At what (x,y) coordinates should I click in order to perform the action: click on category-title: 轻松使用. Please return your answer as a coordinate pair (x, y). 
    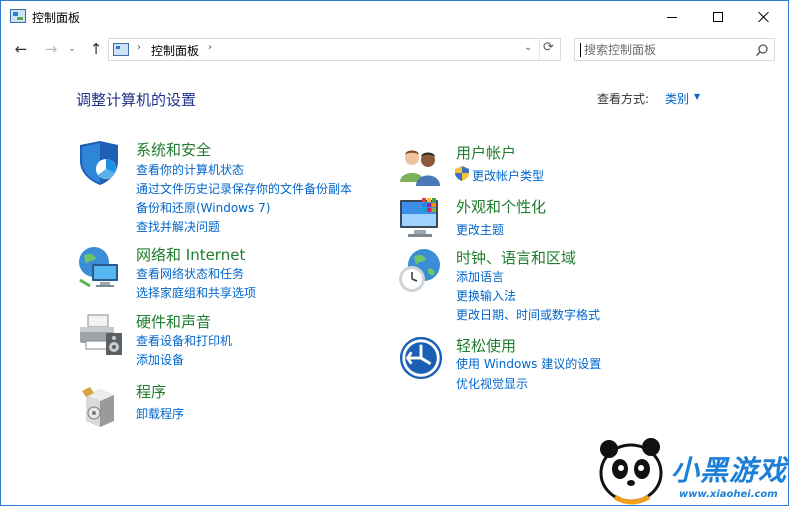
    Looking at the image, I should click on (486, 345).